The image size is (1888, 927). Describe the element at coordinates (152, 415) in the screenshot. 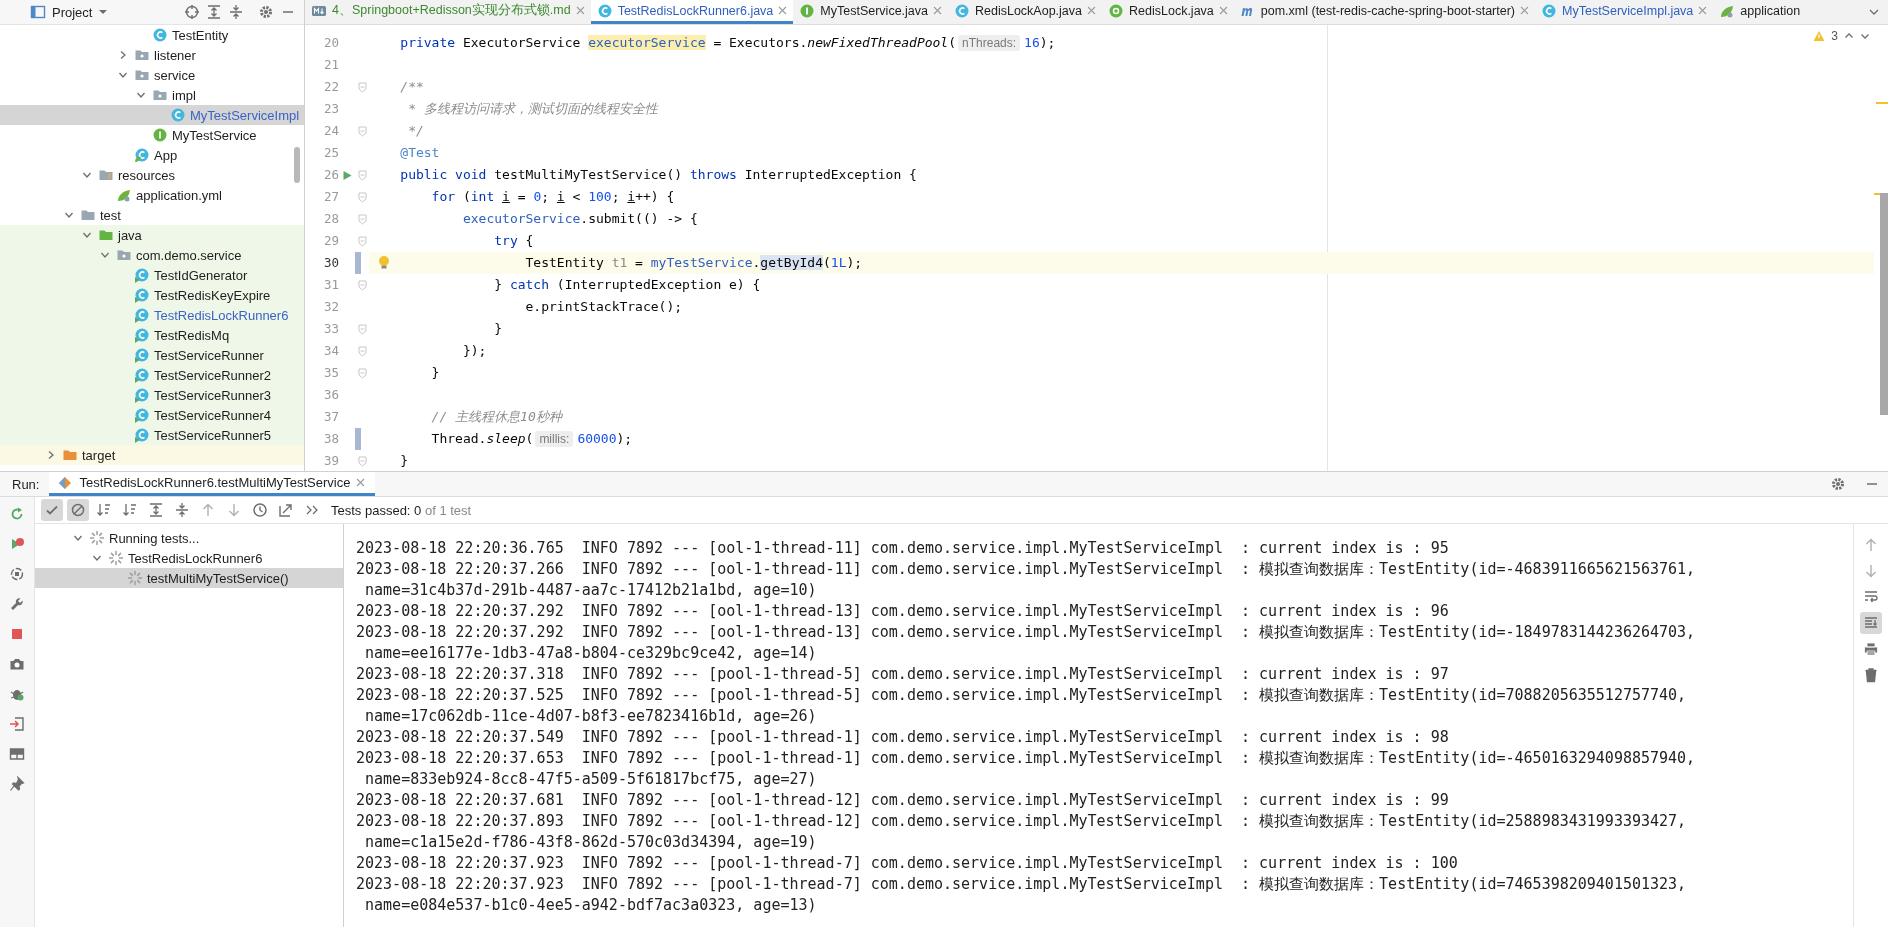

I see `tree-item: TestServiceRunner4` at that location.